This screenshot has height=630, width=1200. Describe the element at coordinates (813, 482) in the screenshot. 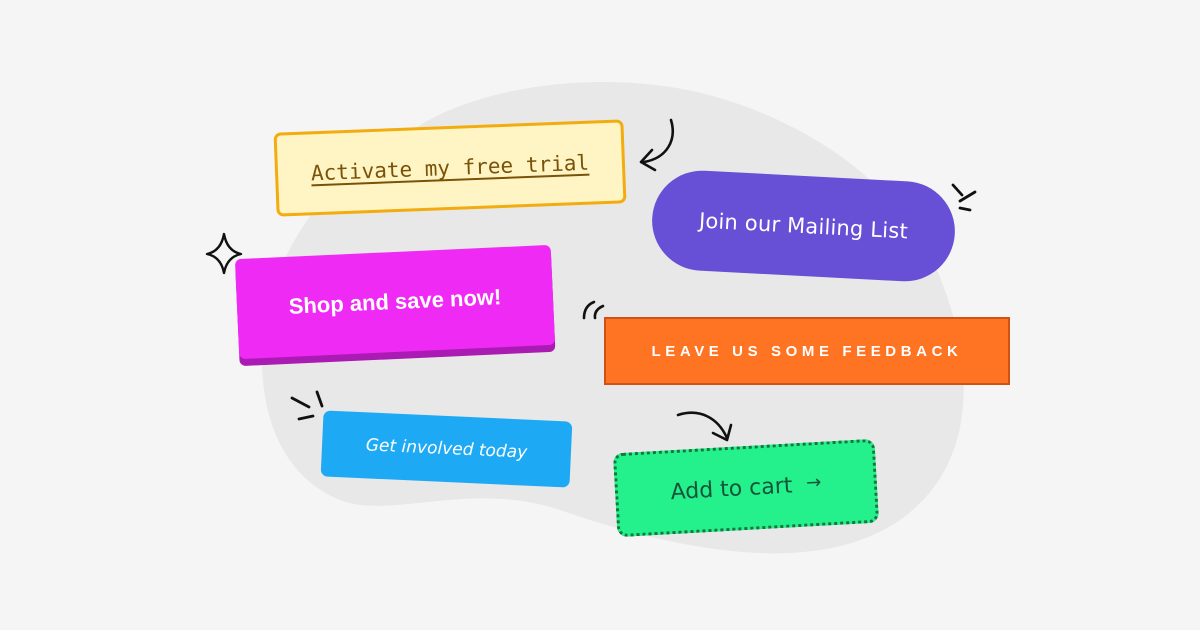

I see `arrow-right-icon: →` at that location.